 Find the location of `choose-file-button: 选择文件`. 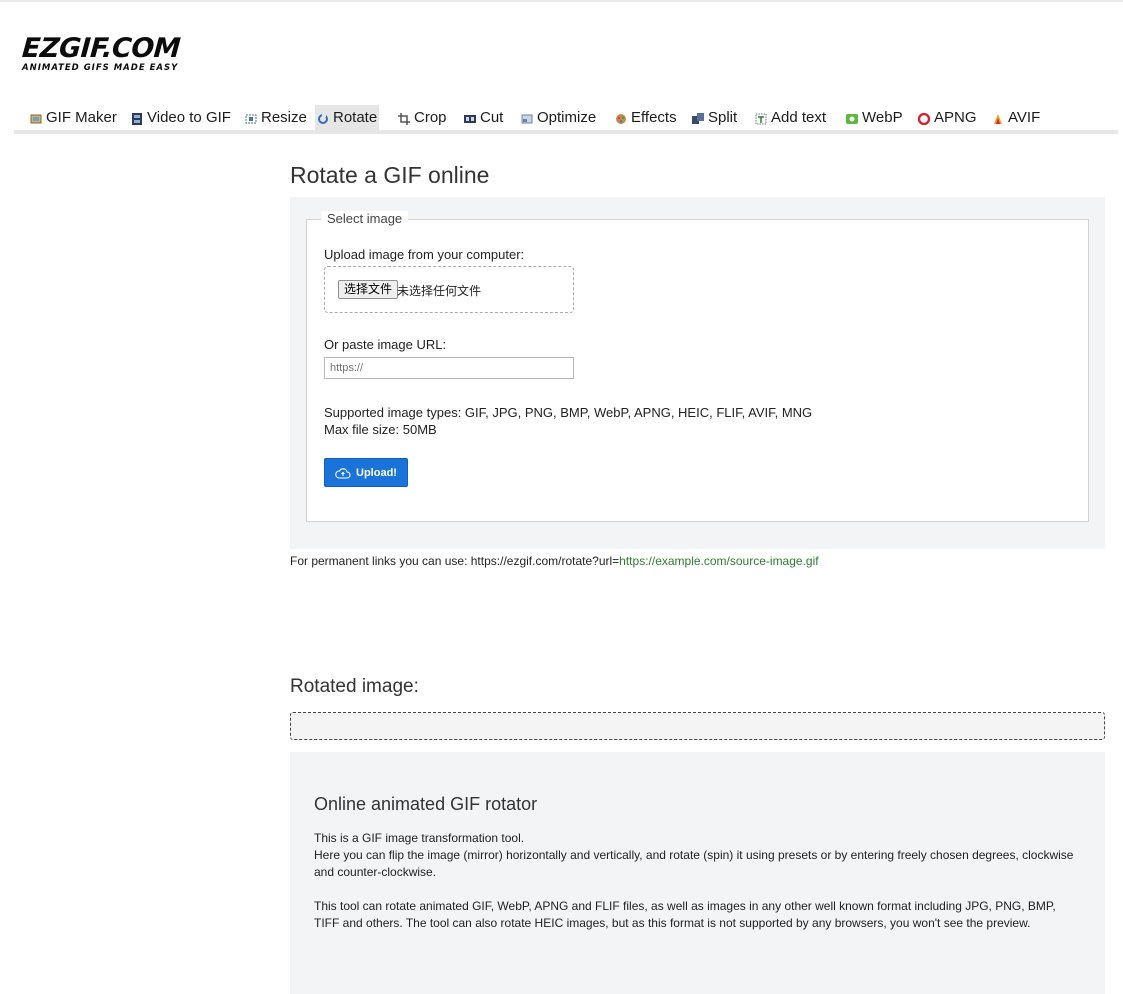

choose-file-button: 选择文件 is located at coordinates (368, 289).